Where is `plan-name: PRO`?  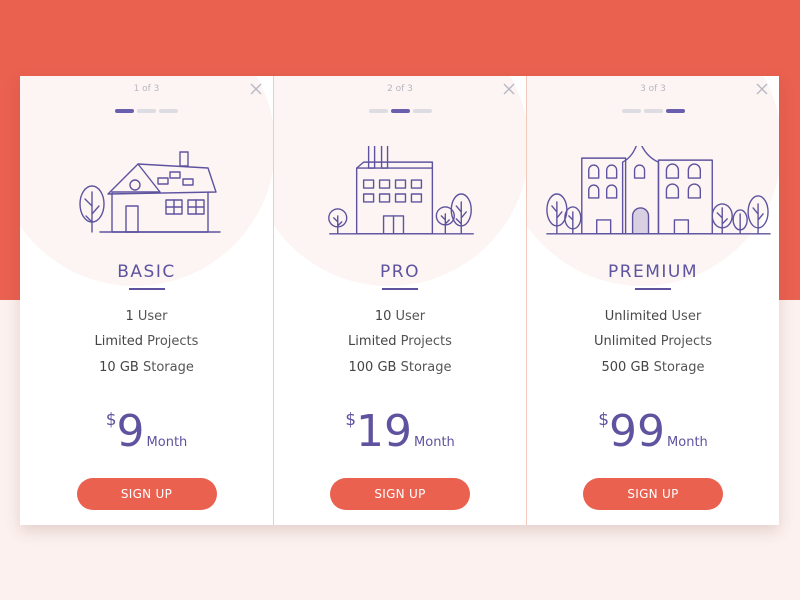 plan-name: PRO is located at coordinates (400, 272).